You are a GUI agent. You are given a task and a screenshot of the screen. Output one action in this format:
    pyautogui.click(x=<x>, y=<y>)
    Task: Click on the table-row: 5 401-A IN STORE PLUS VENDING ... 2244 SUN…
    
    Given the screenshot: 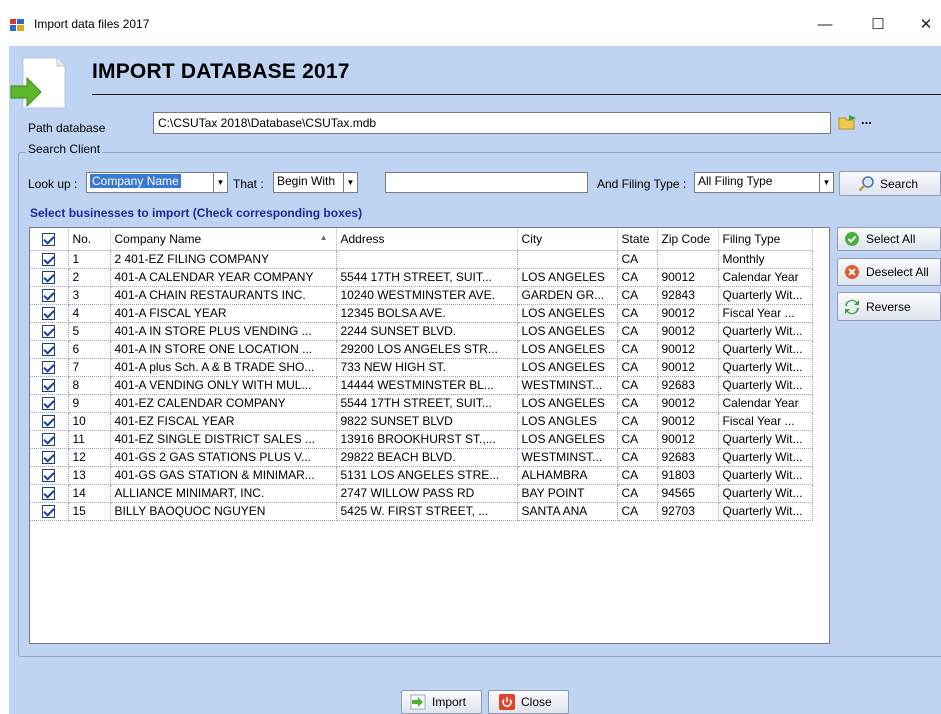 What is the action you would take?
    pyautogui.click(x=421, y=331)
    